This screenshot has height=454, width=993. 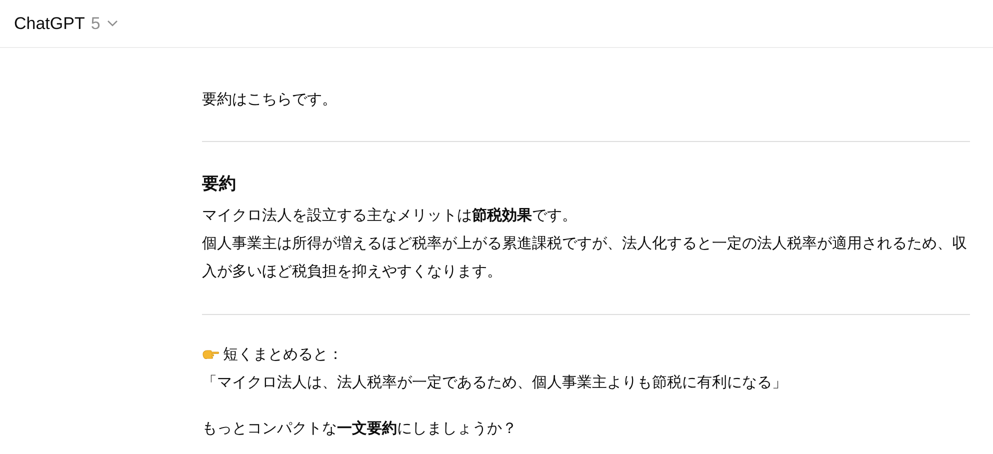 I want to click on short-summary-quote: 「マイクロ法人は、法人税率が一定であるため、個人事業主よりも節税に有利になる」, so click(x=495, y=383).